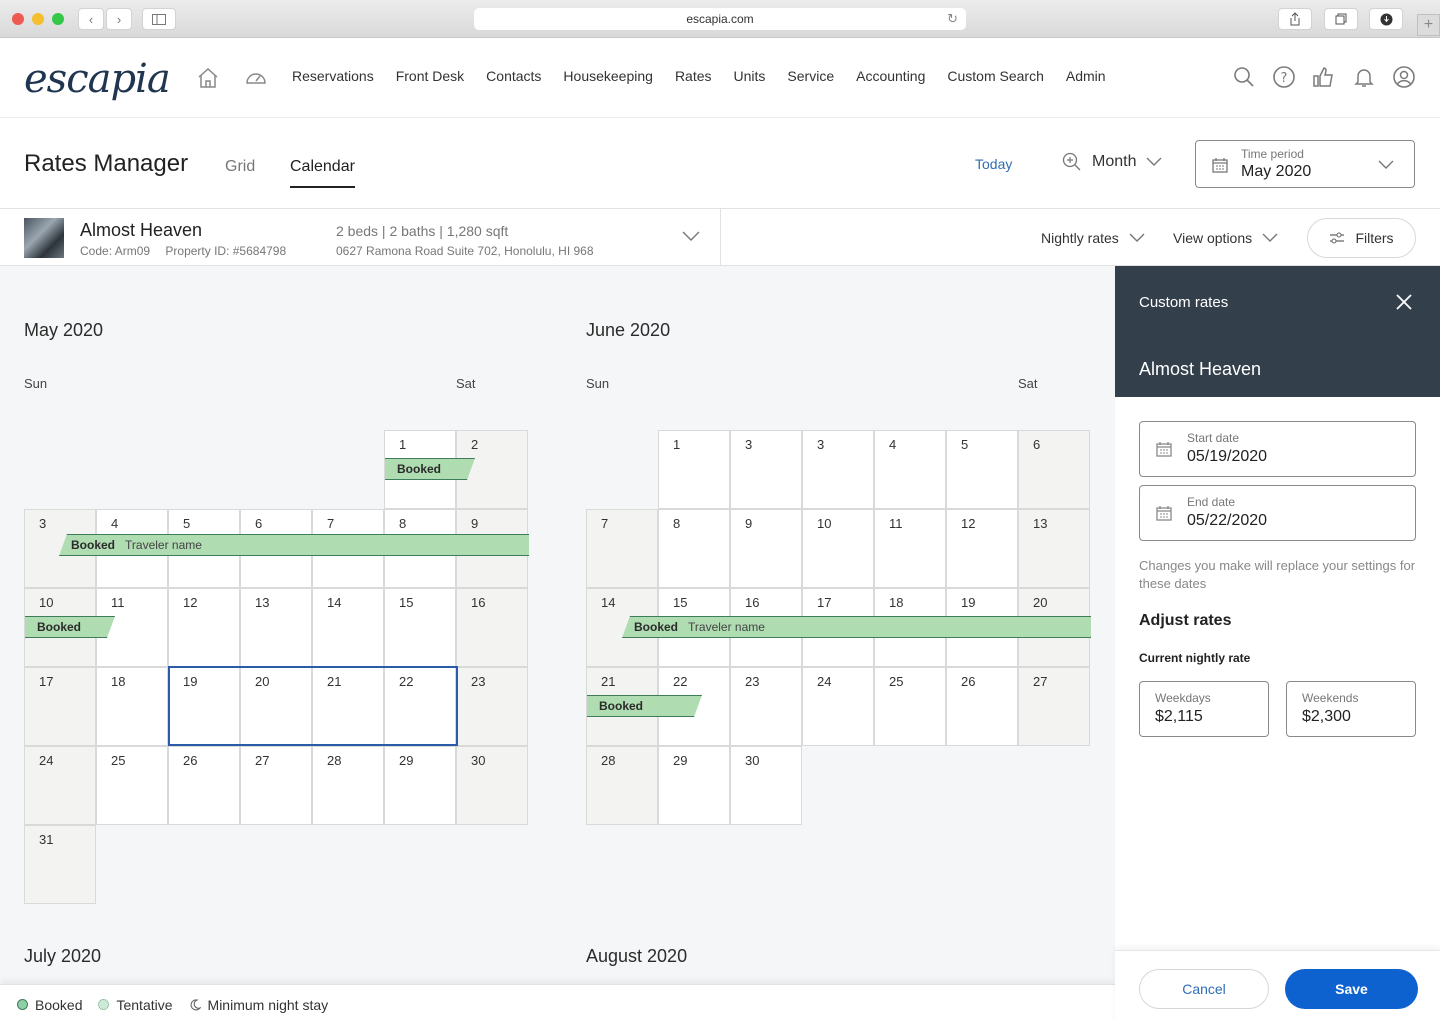 The width and height of the screenshot is (1440, 1024). What do you see at coordinates (1204, 989) in the screenshot?
I see `cancel-button: Cancel` at bounding box center [1204, 989].